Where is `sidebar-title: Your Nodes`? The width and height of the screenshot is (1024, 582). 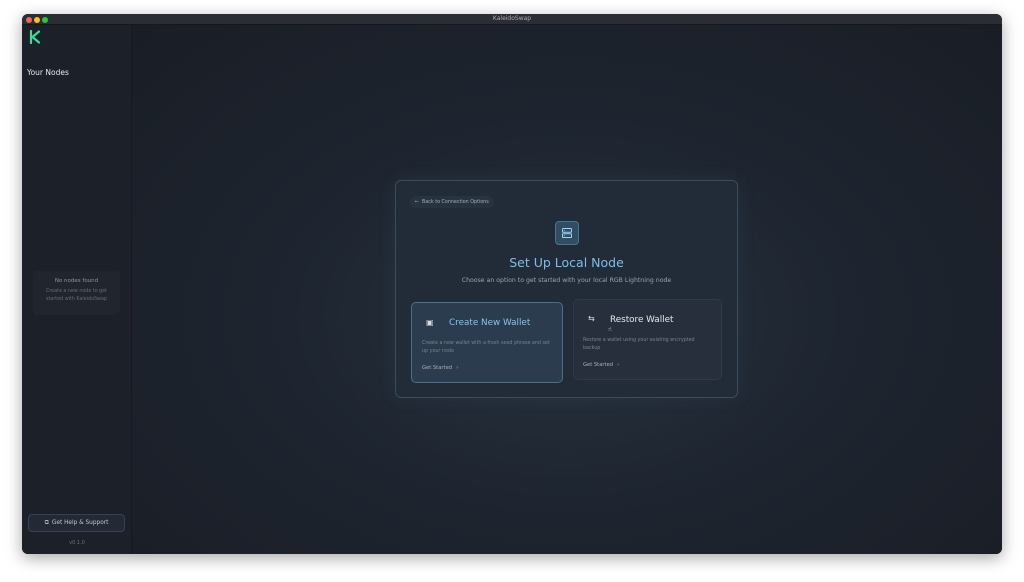
sidebar-title: Your Nodes is located at coordinates (48, 72).